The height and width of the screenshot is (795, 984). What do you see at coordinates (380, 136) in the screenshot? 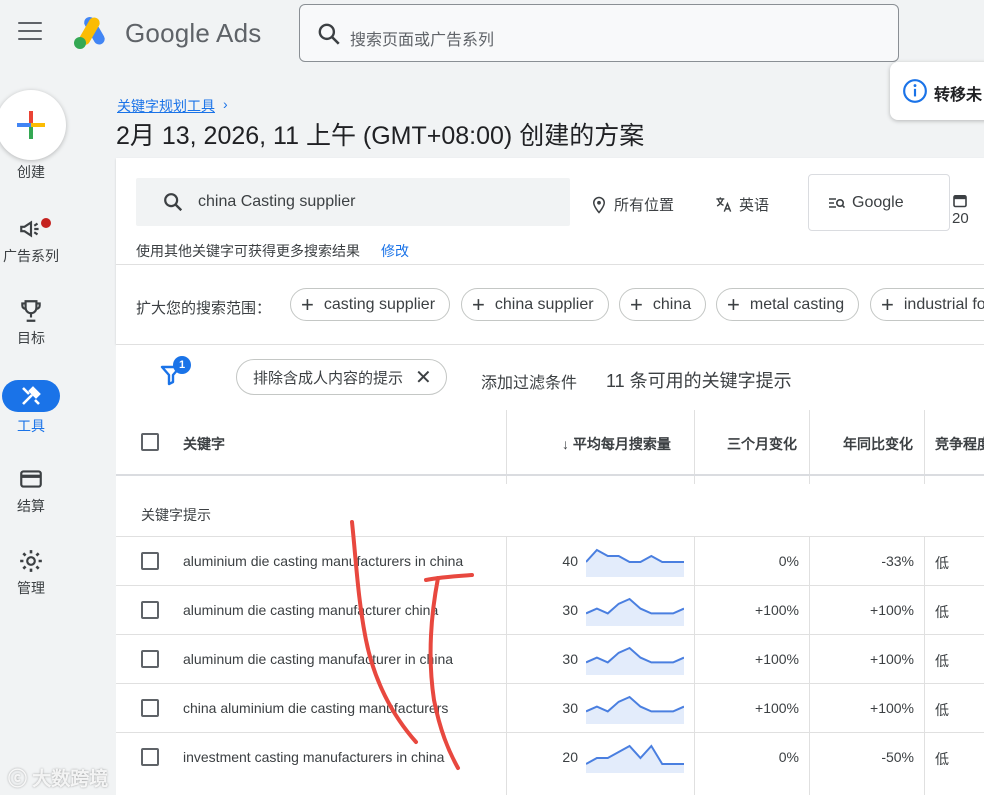
I see `page-title: 2月 13, 2026, 11 上午 (GMT+08:00) 创建的方案` at bounding box center [380, 136].